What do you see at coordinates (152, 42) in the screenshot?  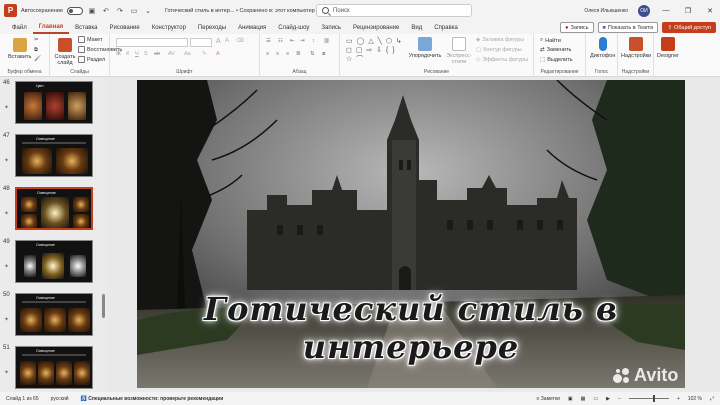 I see `font-family-select` at bounding box center [152, 42].